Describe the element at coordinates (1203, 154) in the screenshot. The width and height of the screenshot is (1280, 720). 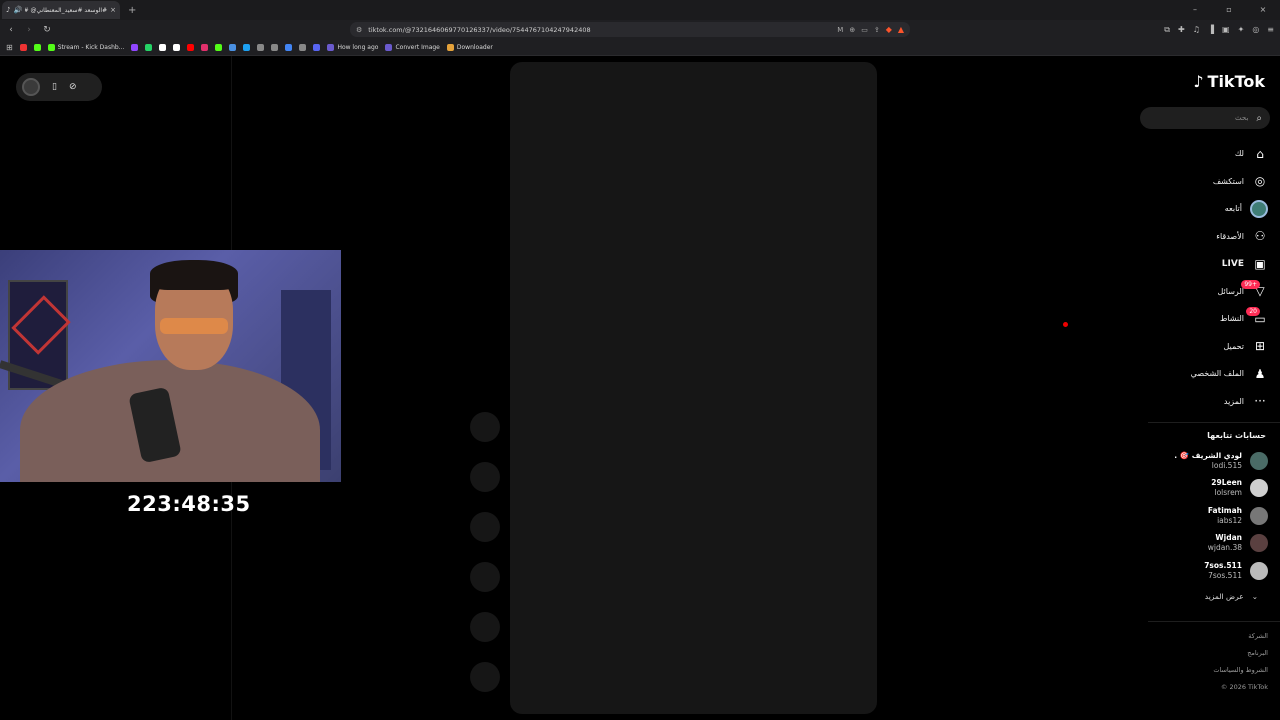
I see `nav-item: ⌂ لك` at that location.